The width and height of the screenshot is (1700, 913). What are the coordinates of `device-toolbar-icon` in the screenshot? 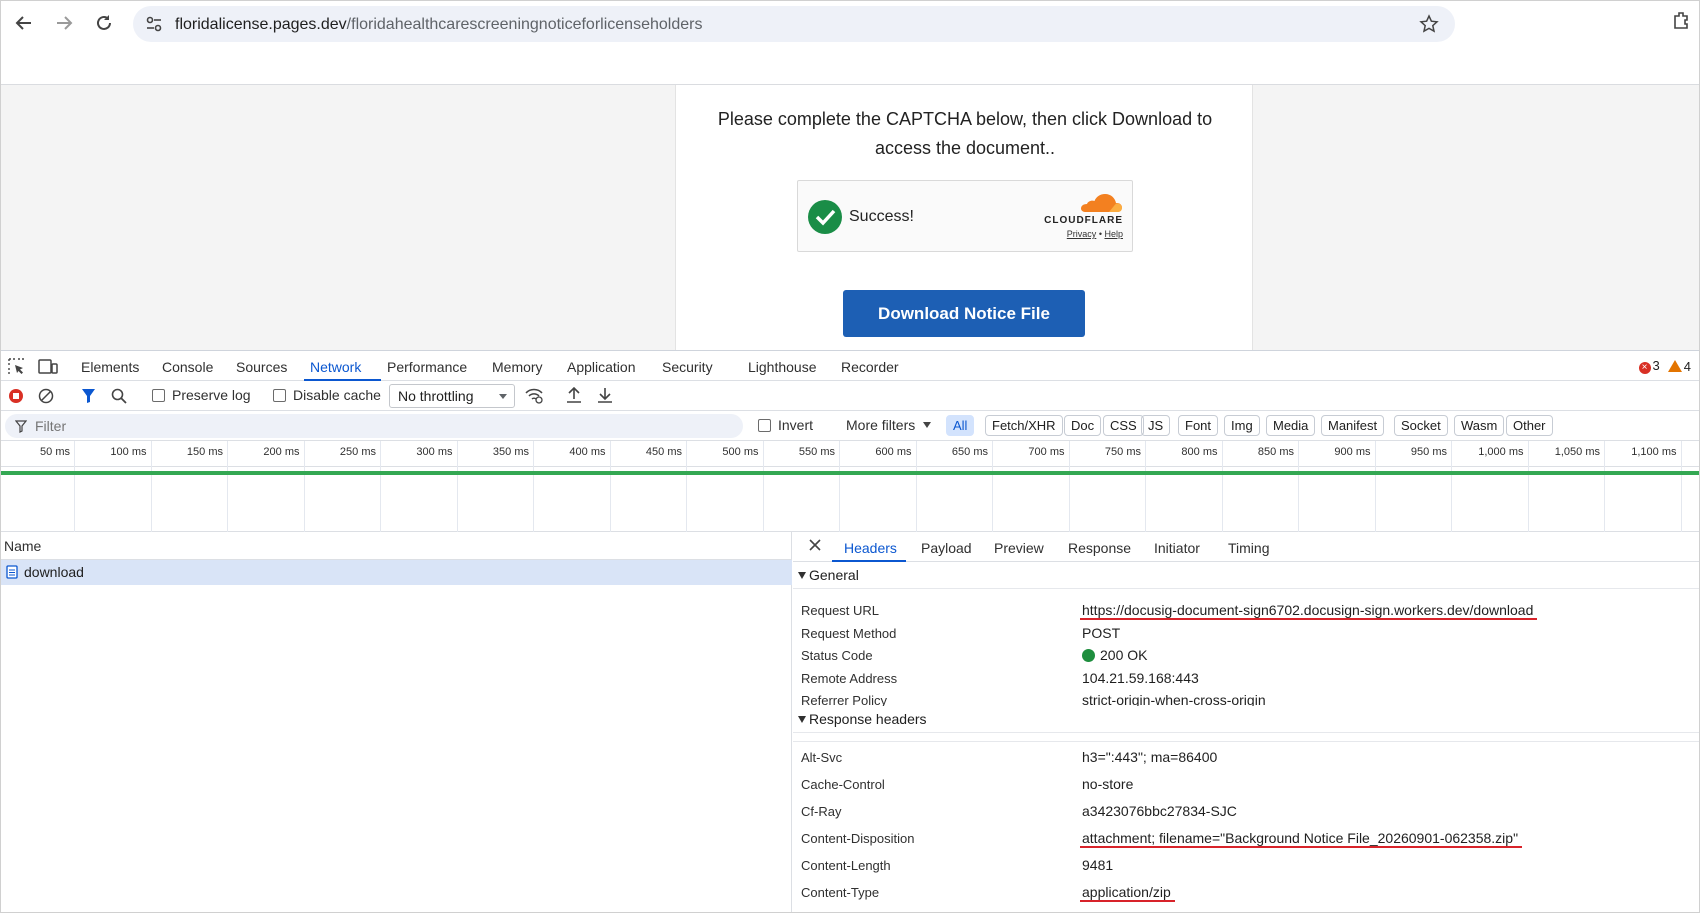 It's located at (48, 366).